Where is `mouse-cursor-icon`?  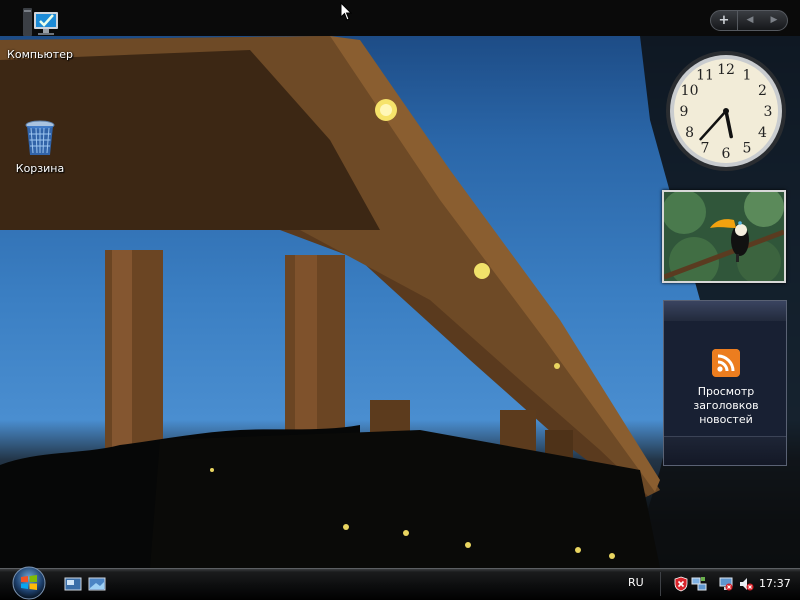
mouse-cursor-icon is located at coordinates (346, 11).